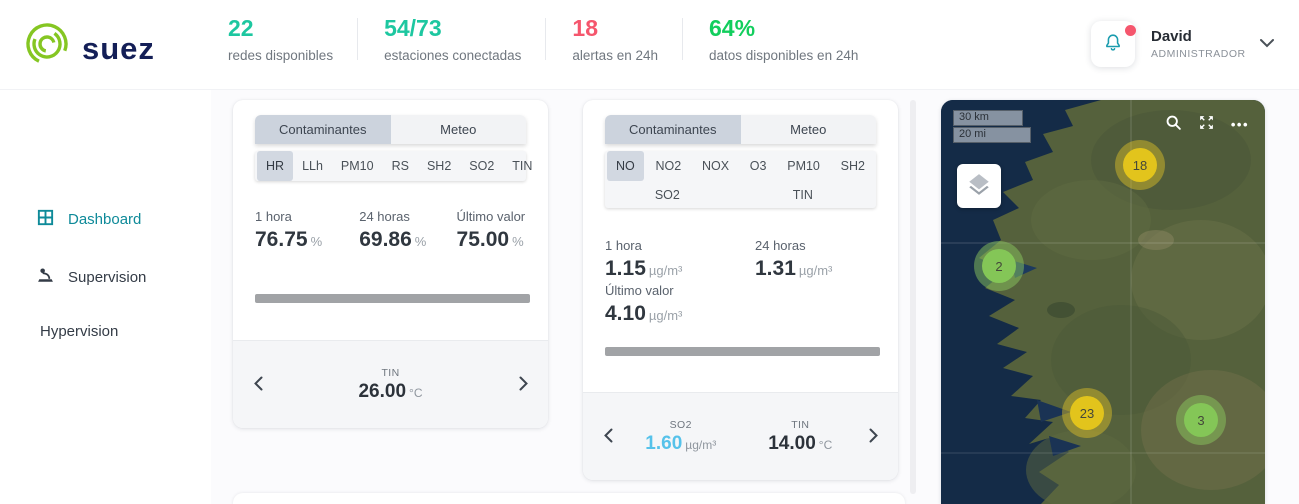 The width and height of the screenshot is (1299, 504). Describe the element at coordinates (241, 28) in the screenshot. I see `stat-redes-value: 22` at that location.